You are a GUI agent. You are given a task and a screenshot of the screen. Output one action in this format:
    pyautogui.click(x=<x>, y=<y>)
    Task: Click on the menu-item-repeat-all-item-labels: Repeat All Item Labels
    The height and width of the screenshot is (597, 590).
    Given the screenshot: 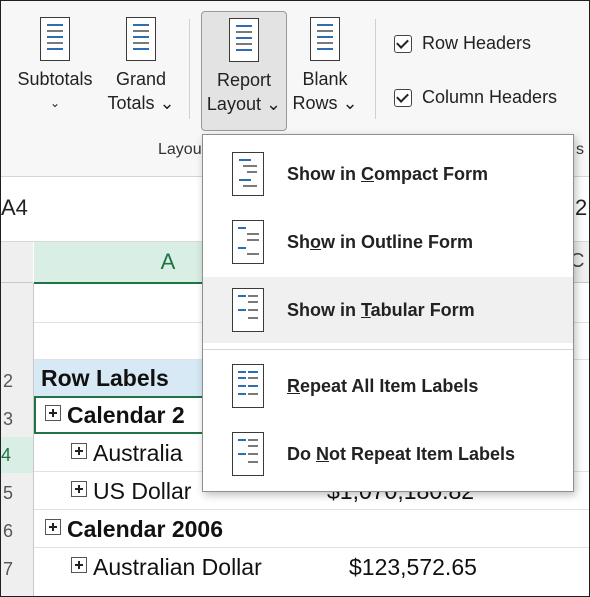 What is the action you would take?
    pyautogui.click(x=388, y=386)
    